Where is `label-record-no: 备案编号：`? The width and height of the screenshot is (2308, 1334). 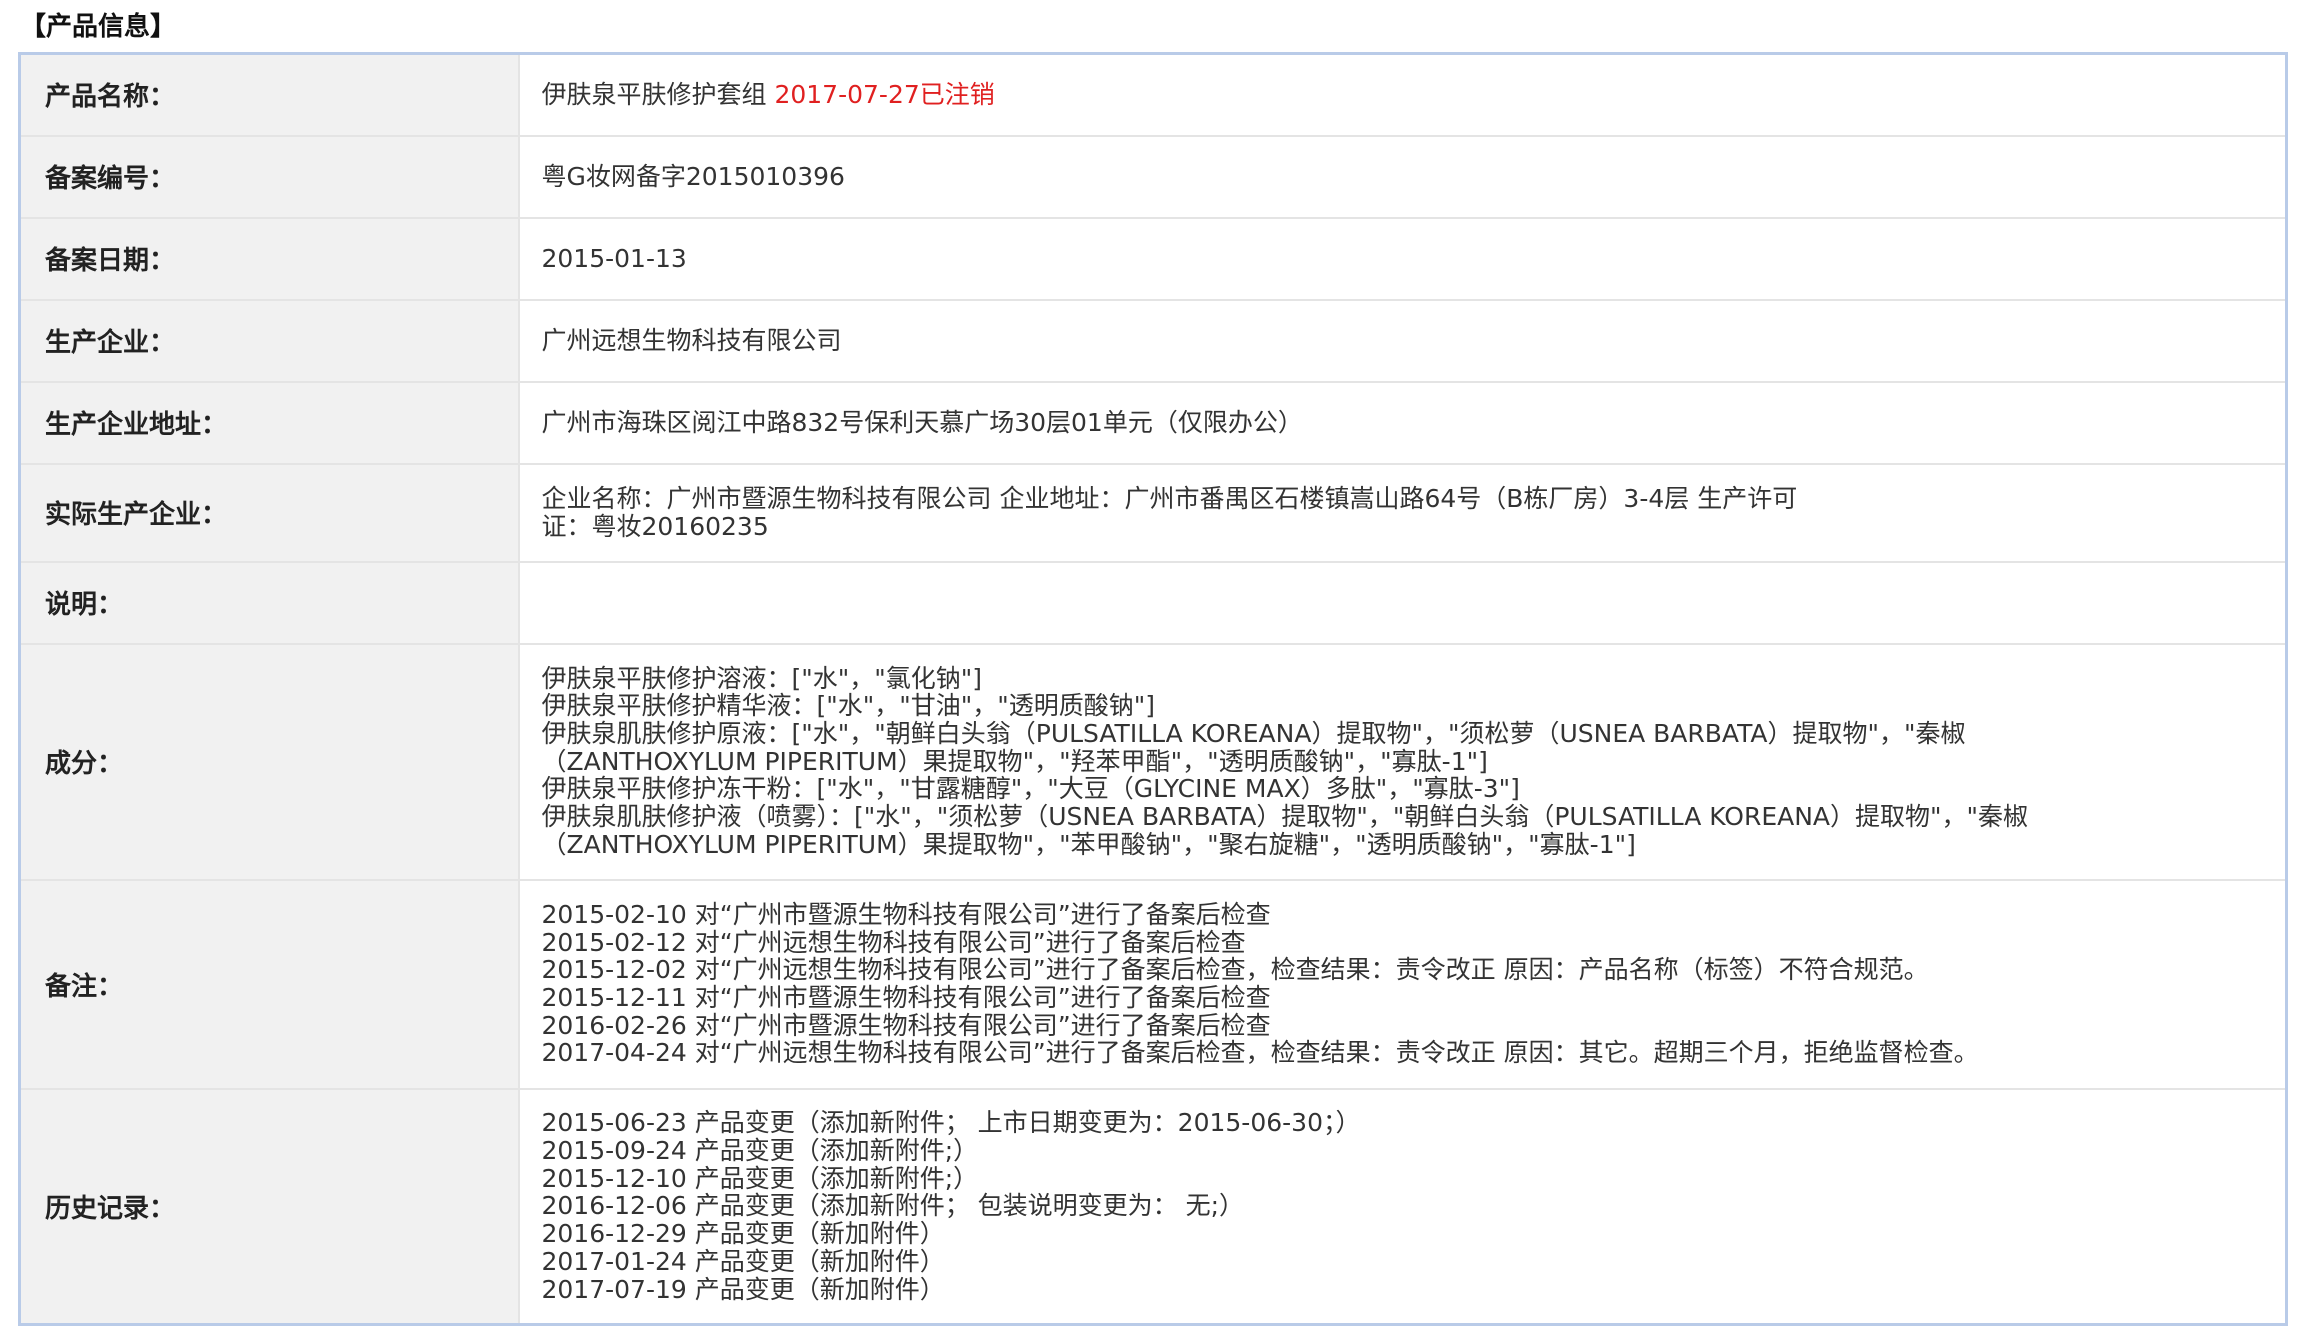
label-record-no: 备案编号： is located at coordinates (269, 176).